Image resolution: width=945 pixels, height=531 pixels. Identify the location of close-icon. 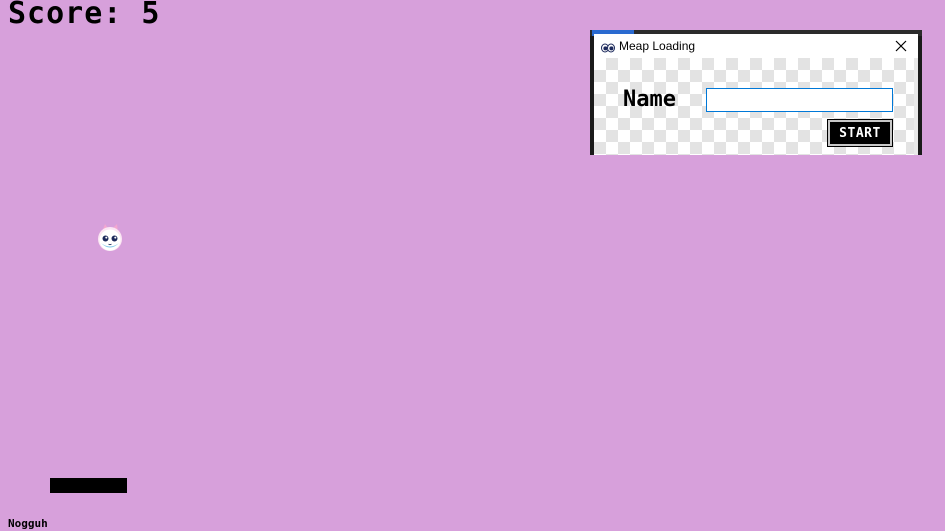
(901, 46).